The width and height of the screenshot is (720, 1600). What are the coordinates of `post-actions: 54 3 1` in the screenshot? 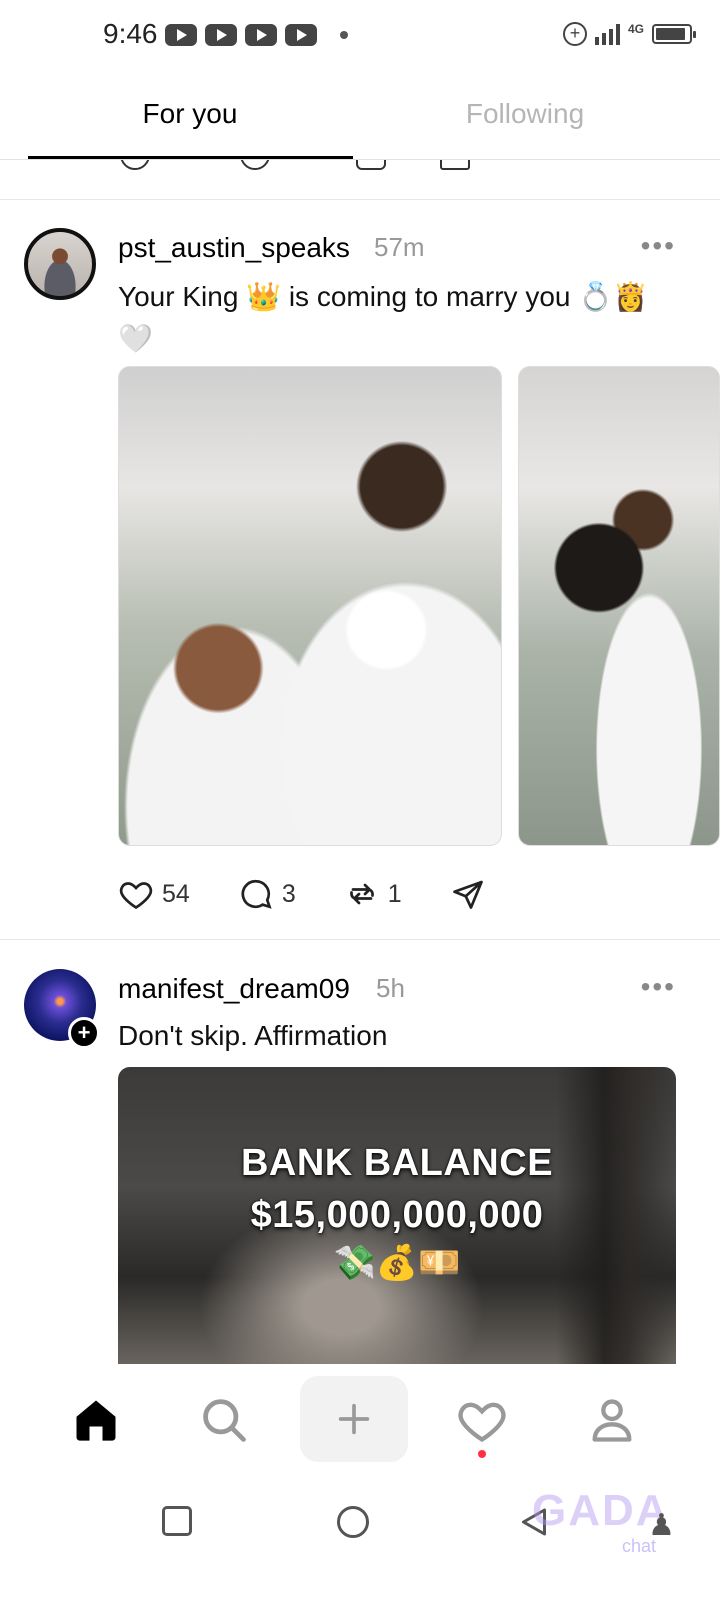 It's located at (326, 894).